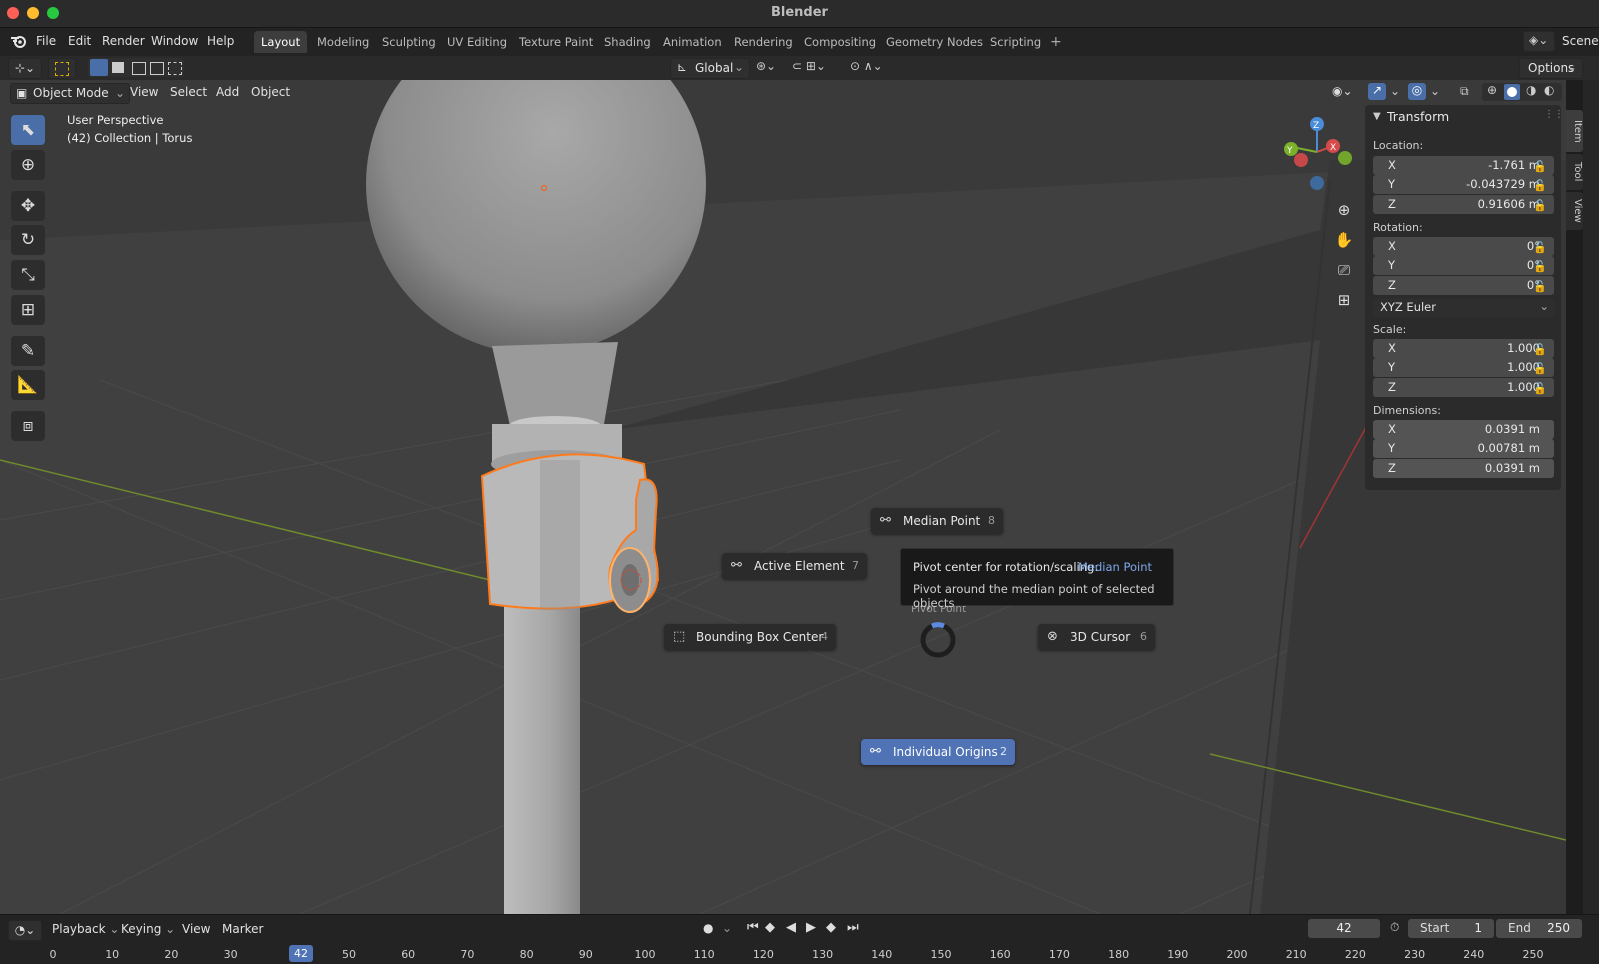 Image resolution: width=1599 pixels, height=964 pixels. I want to click on navigation-gizmo: Z X Y, so click(1315, 154).